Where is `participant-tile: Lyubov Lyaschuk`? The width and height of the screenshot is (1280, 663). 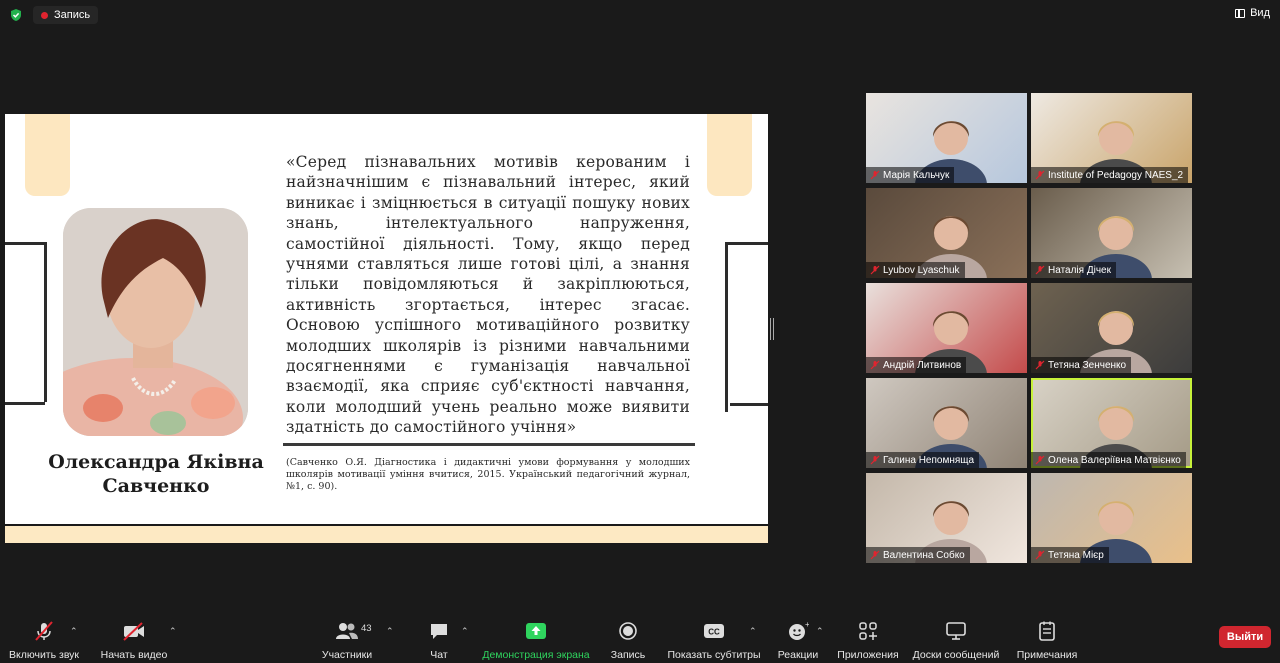
participant-tile: Lyubov Lyaschuk is located at coordinates (946, 233).